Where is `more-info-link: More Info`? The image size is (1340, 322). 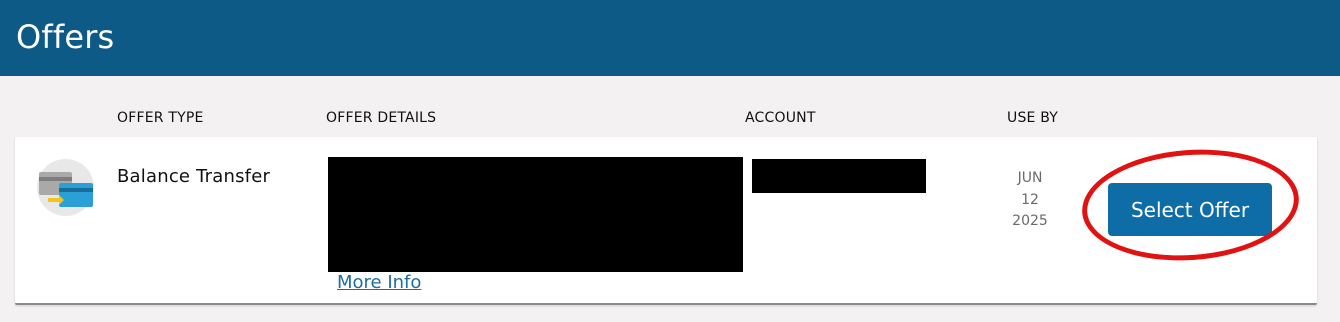 more-info-link: More Info is located at coordinates (379, 282).